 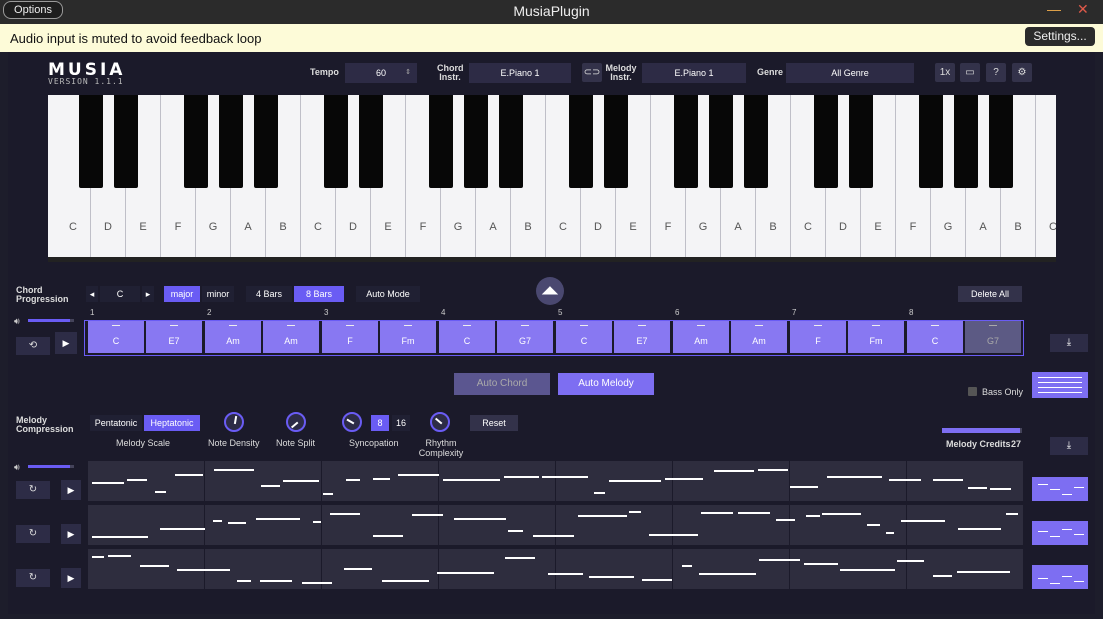 I want to click on note-density-knob, so click(x=234, y=422).